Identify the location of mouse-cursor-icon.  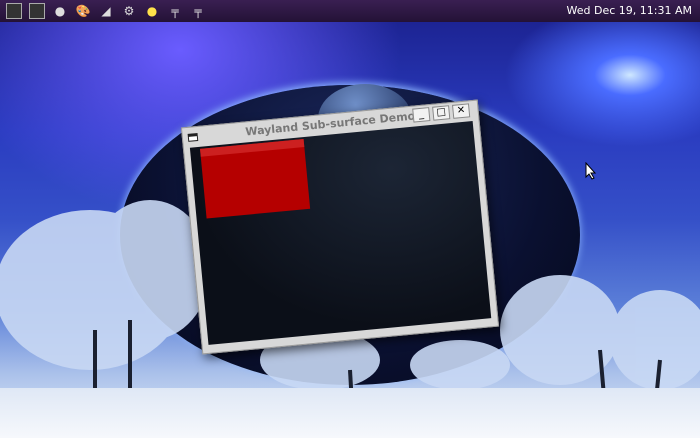
(591, 171).